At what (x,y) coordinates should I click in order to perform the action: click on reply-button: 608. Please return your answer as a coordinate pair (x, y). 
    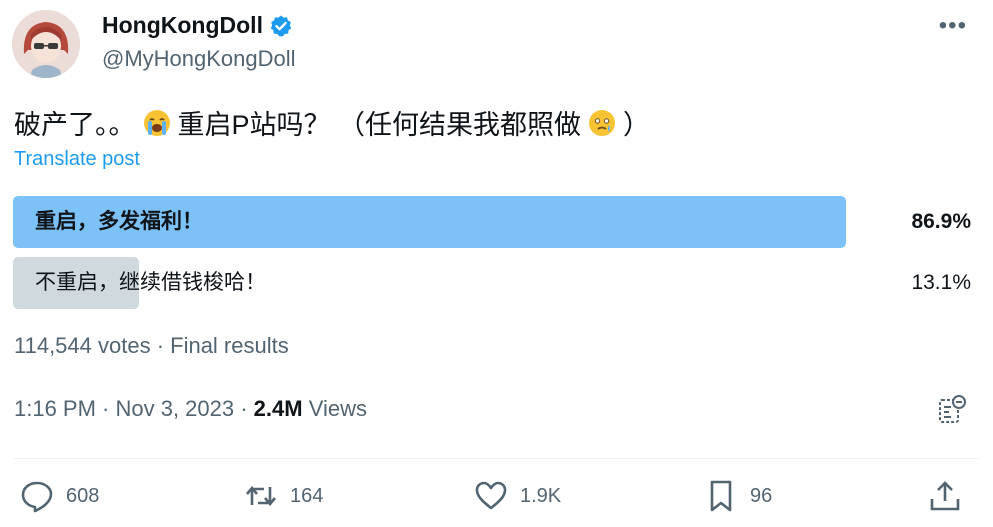
    Looking at the image, I should click on (59, 496).